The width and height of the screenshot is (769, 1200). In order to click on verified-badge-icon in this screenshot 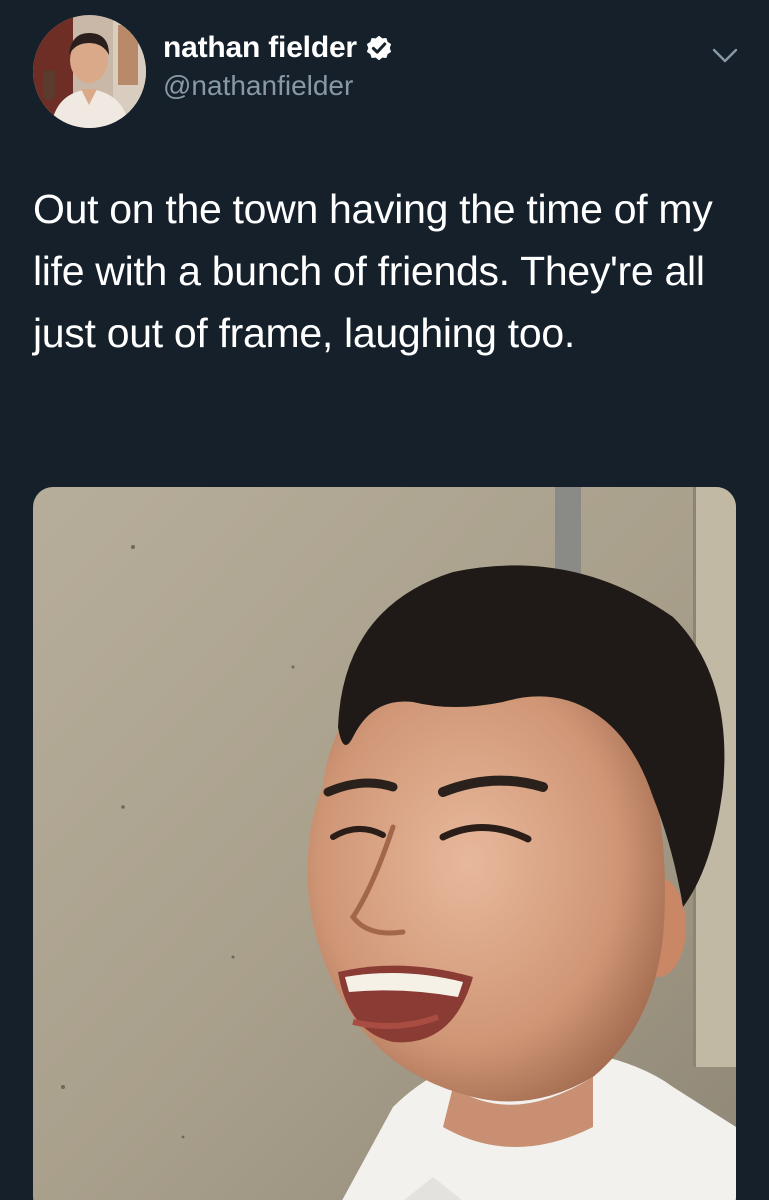, I will do `click(379, 48)`.